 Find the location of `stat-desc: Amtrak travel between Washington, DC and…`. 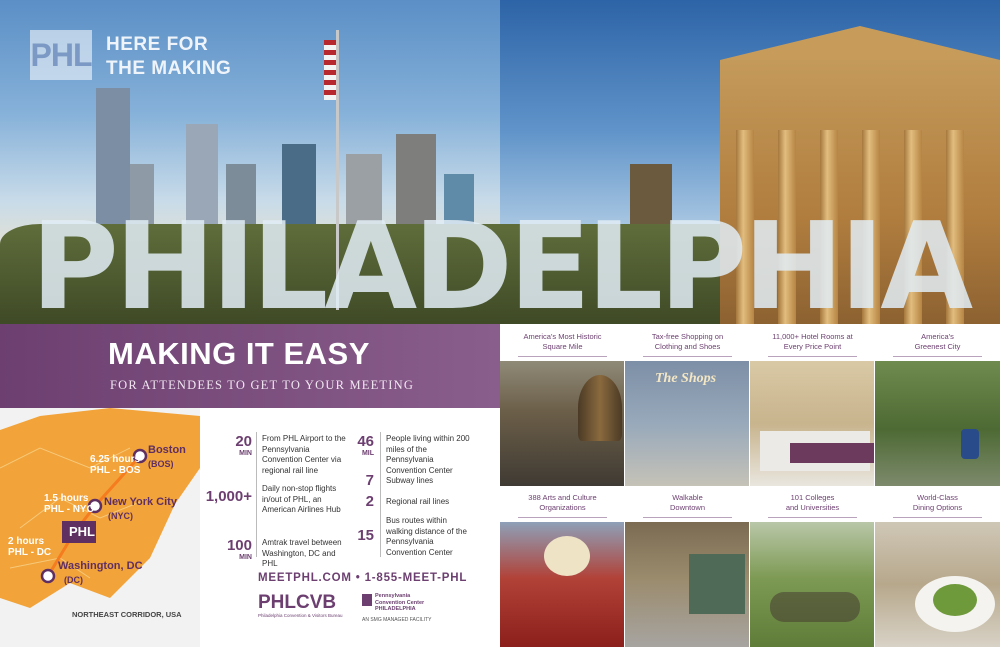

stat-desc: Amtrak travel between Washington, DC and… is located at coordinates (302, 553).